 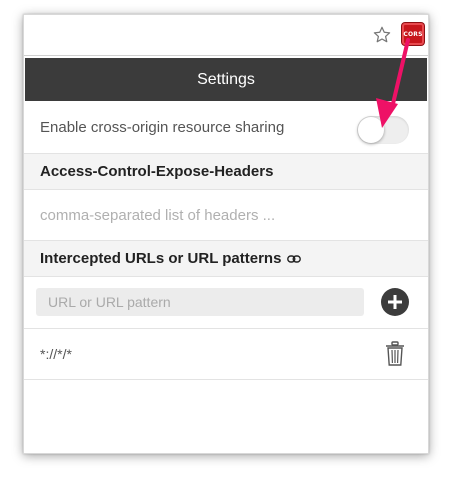 I want to click on intercepted-urls-title: Intercepted URLs or URL patterns, so click(x=161, y=258).